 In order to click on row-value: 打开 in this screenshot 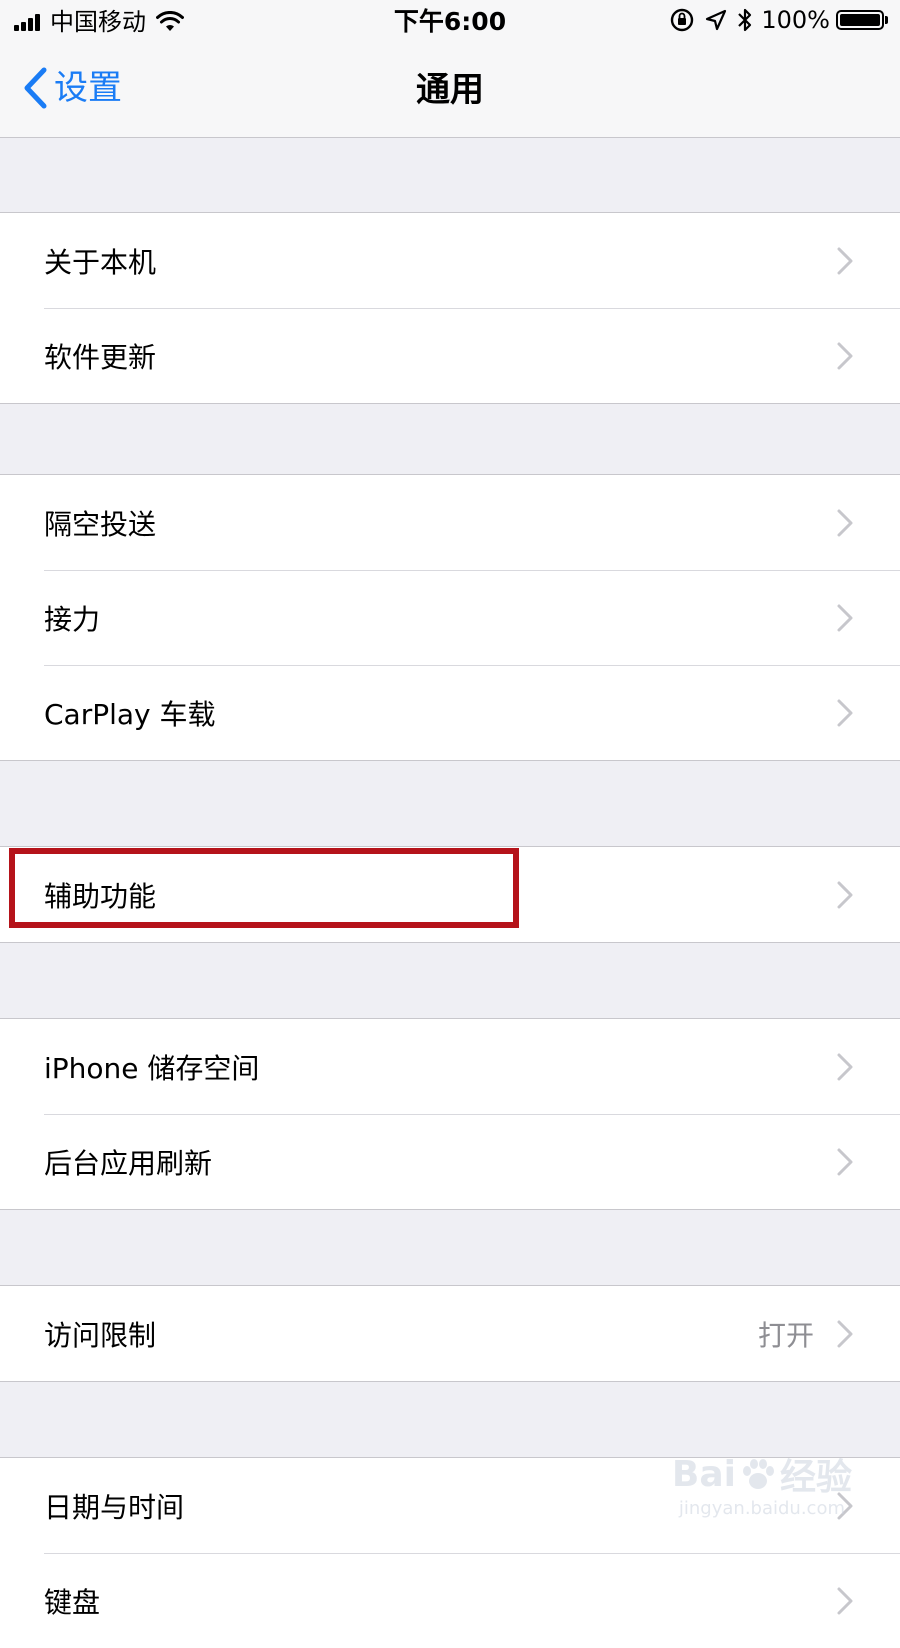, I will do `click(785, 1335)`.